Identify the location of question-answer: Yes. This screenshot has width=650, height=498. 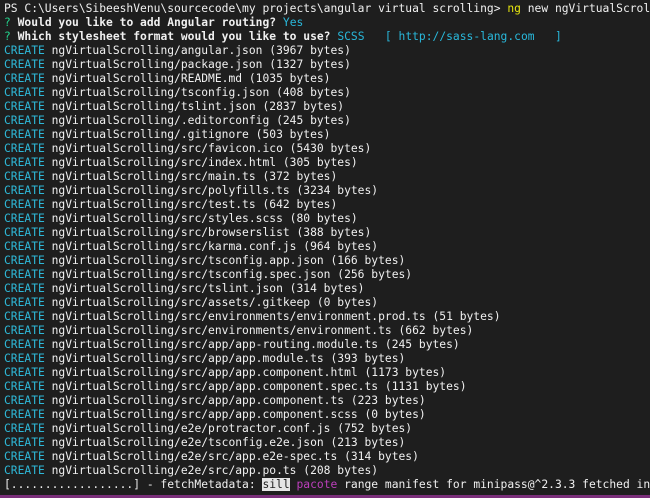
(293, 22).